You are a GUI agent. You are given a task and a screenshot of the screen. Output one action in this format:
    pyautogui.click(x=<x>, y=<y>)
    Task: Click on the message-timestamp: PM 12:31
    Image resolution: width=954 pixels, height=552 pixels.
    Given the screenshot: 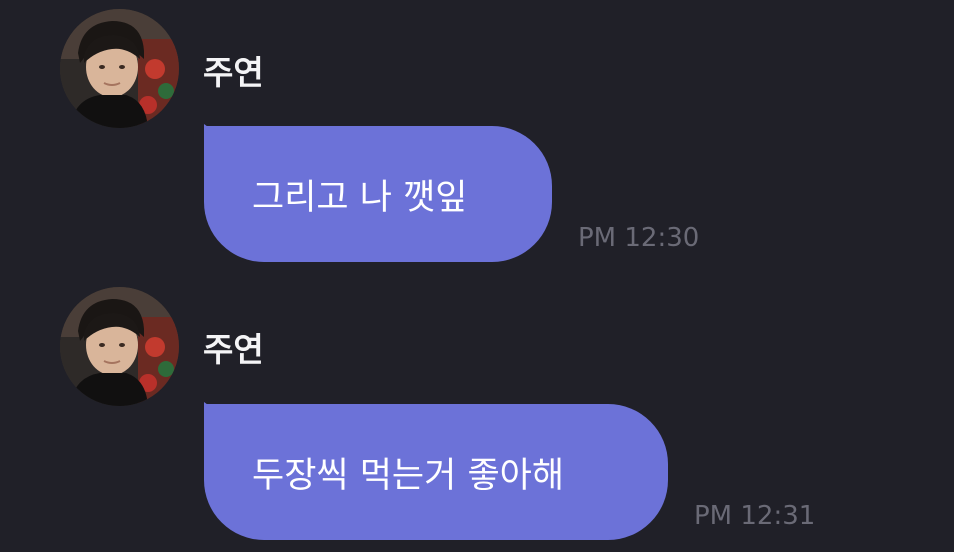 What is the action you would take?
    pyautogui.click(x=755, y=516)
    